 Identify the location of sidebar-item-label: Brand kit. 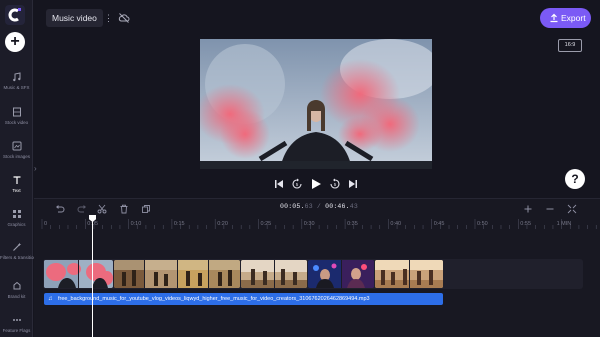
(16, 296).